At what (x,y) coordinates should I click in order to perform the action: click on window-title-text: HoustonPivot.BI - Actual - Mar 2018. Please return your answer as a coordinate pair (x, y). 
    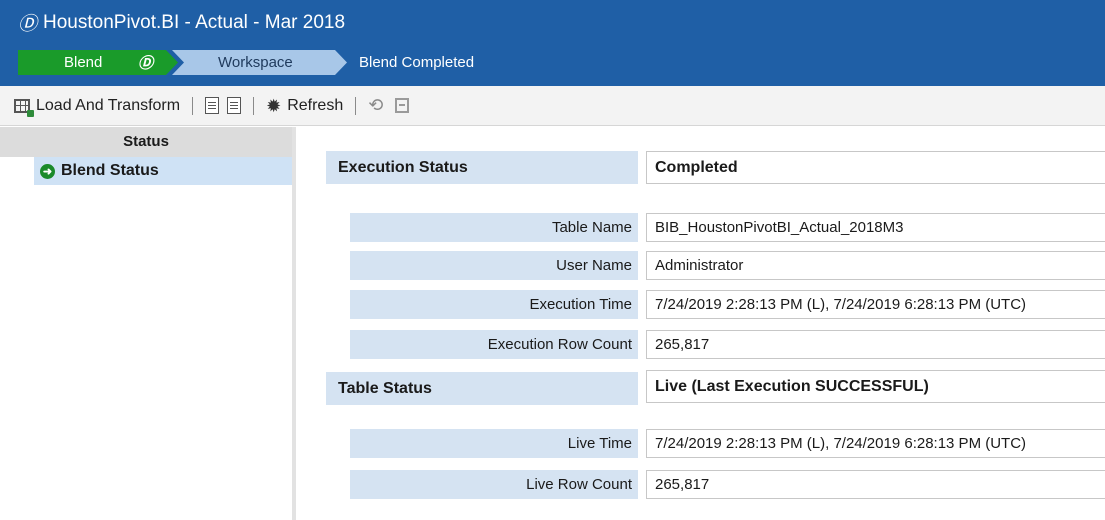
    Looking at the image, I should click on (194, 22).